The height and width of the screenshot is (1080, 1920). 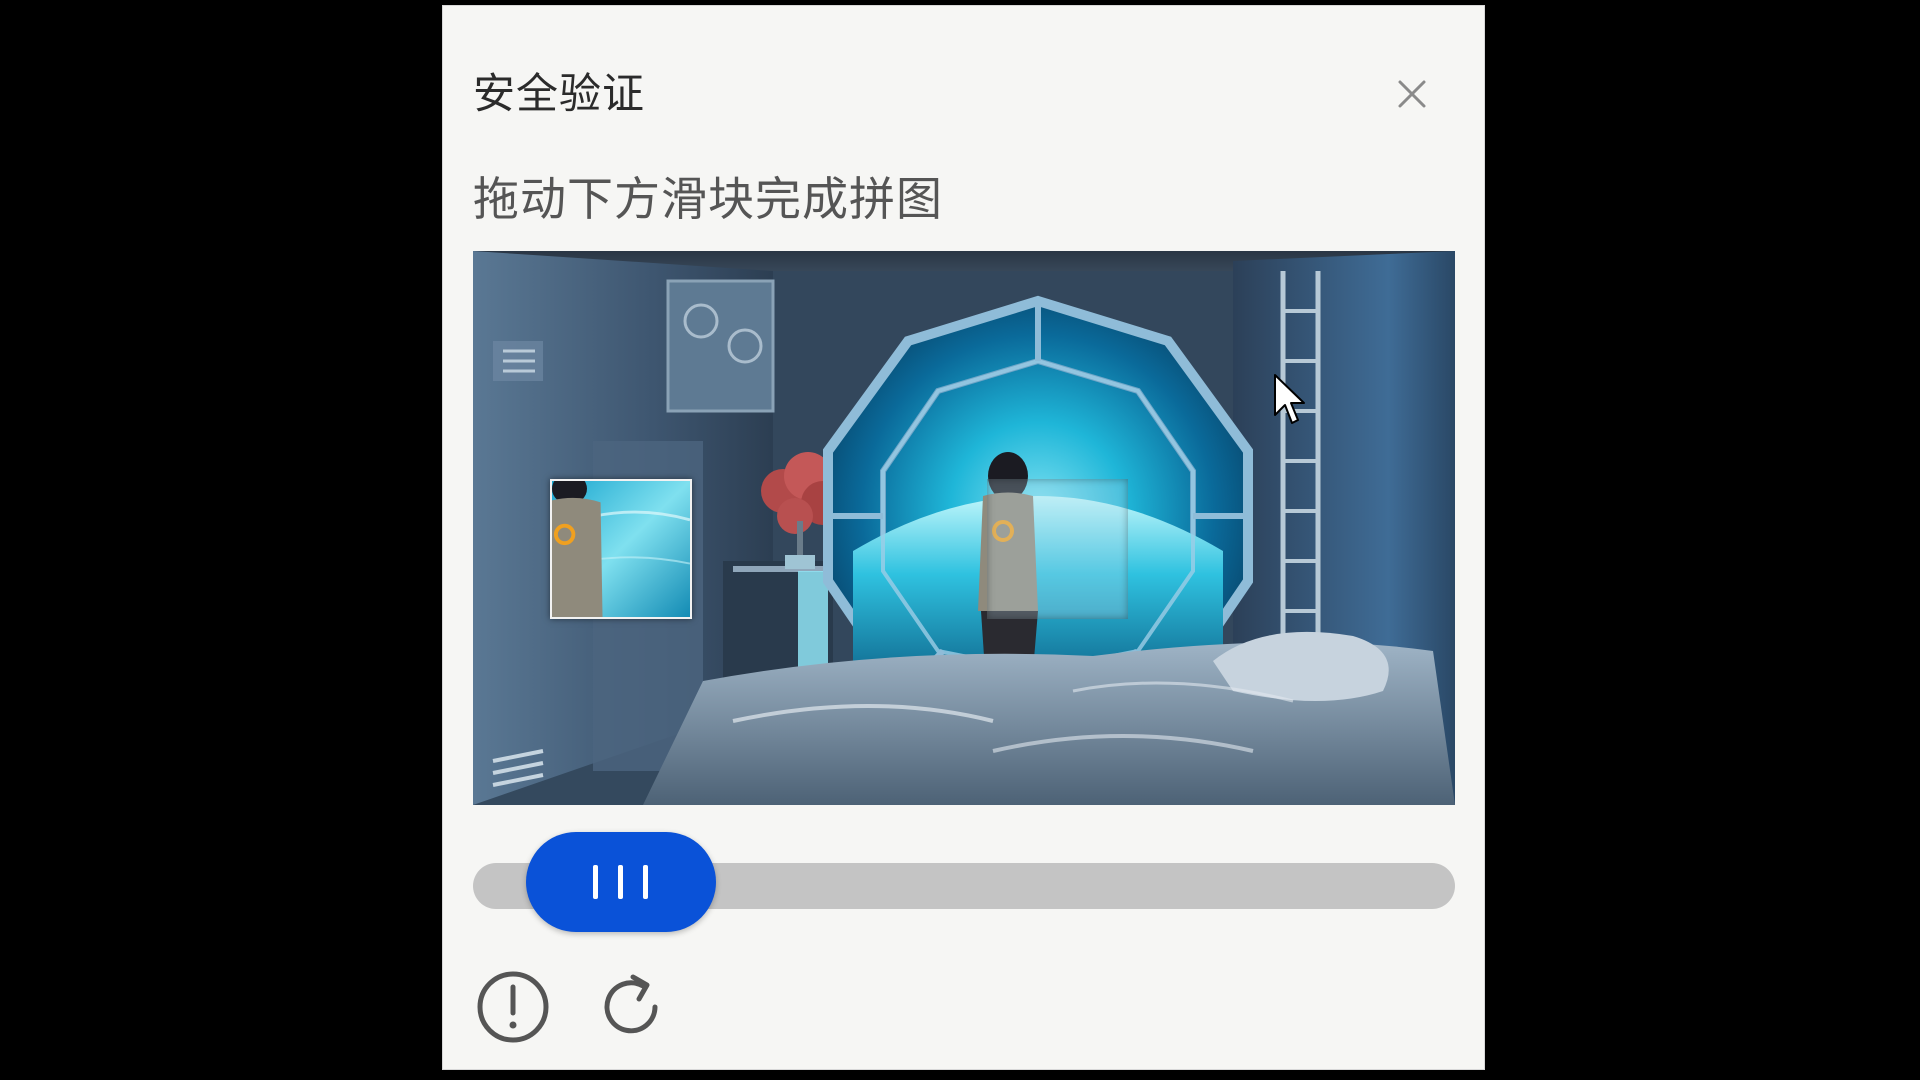 What do you see at coordinates (631, 1004) in the screenshot?
I see `refresh-icon` at bounding box center [631, 1004].